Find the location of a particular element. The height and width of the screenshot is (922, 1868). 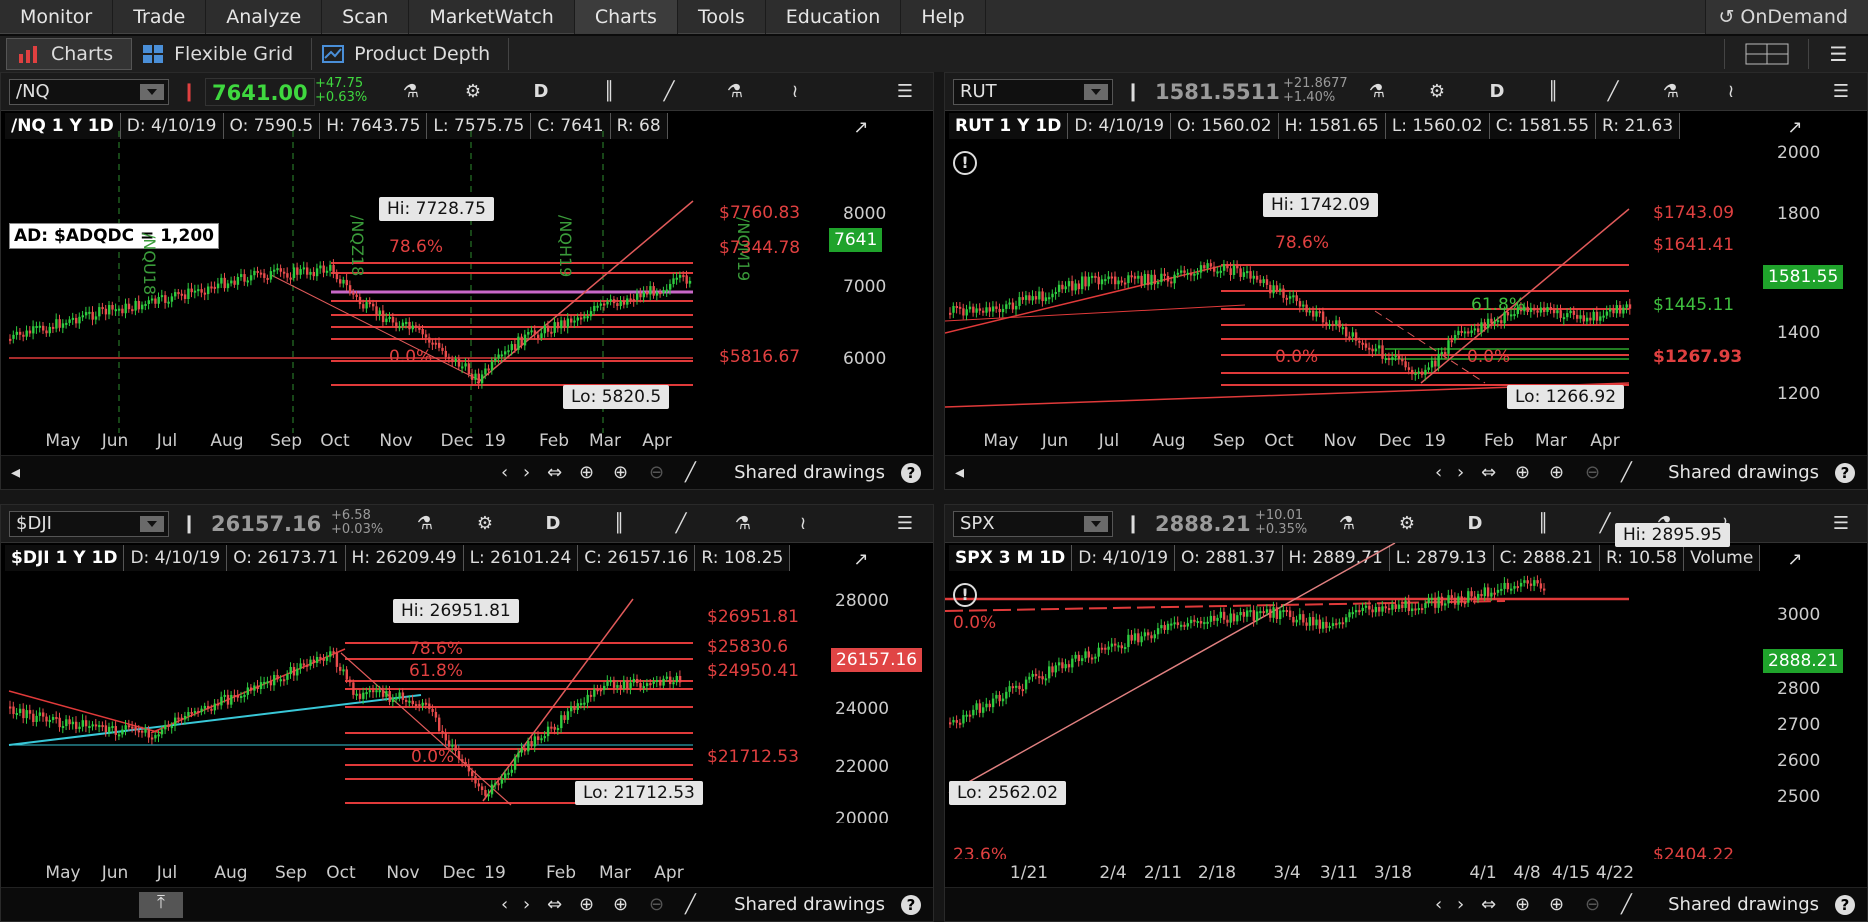

low-callout: Lo: 21712.53 is located at coordinates (639, 793).